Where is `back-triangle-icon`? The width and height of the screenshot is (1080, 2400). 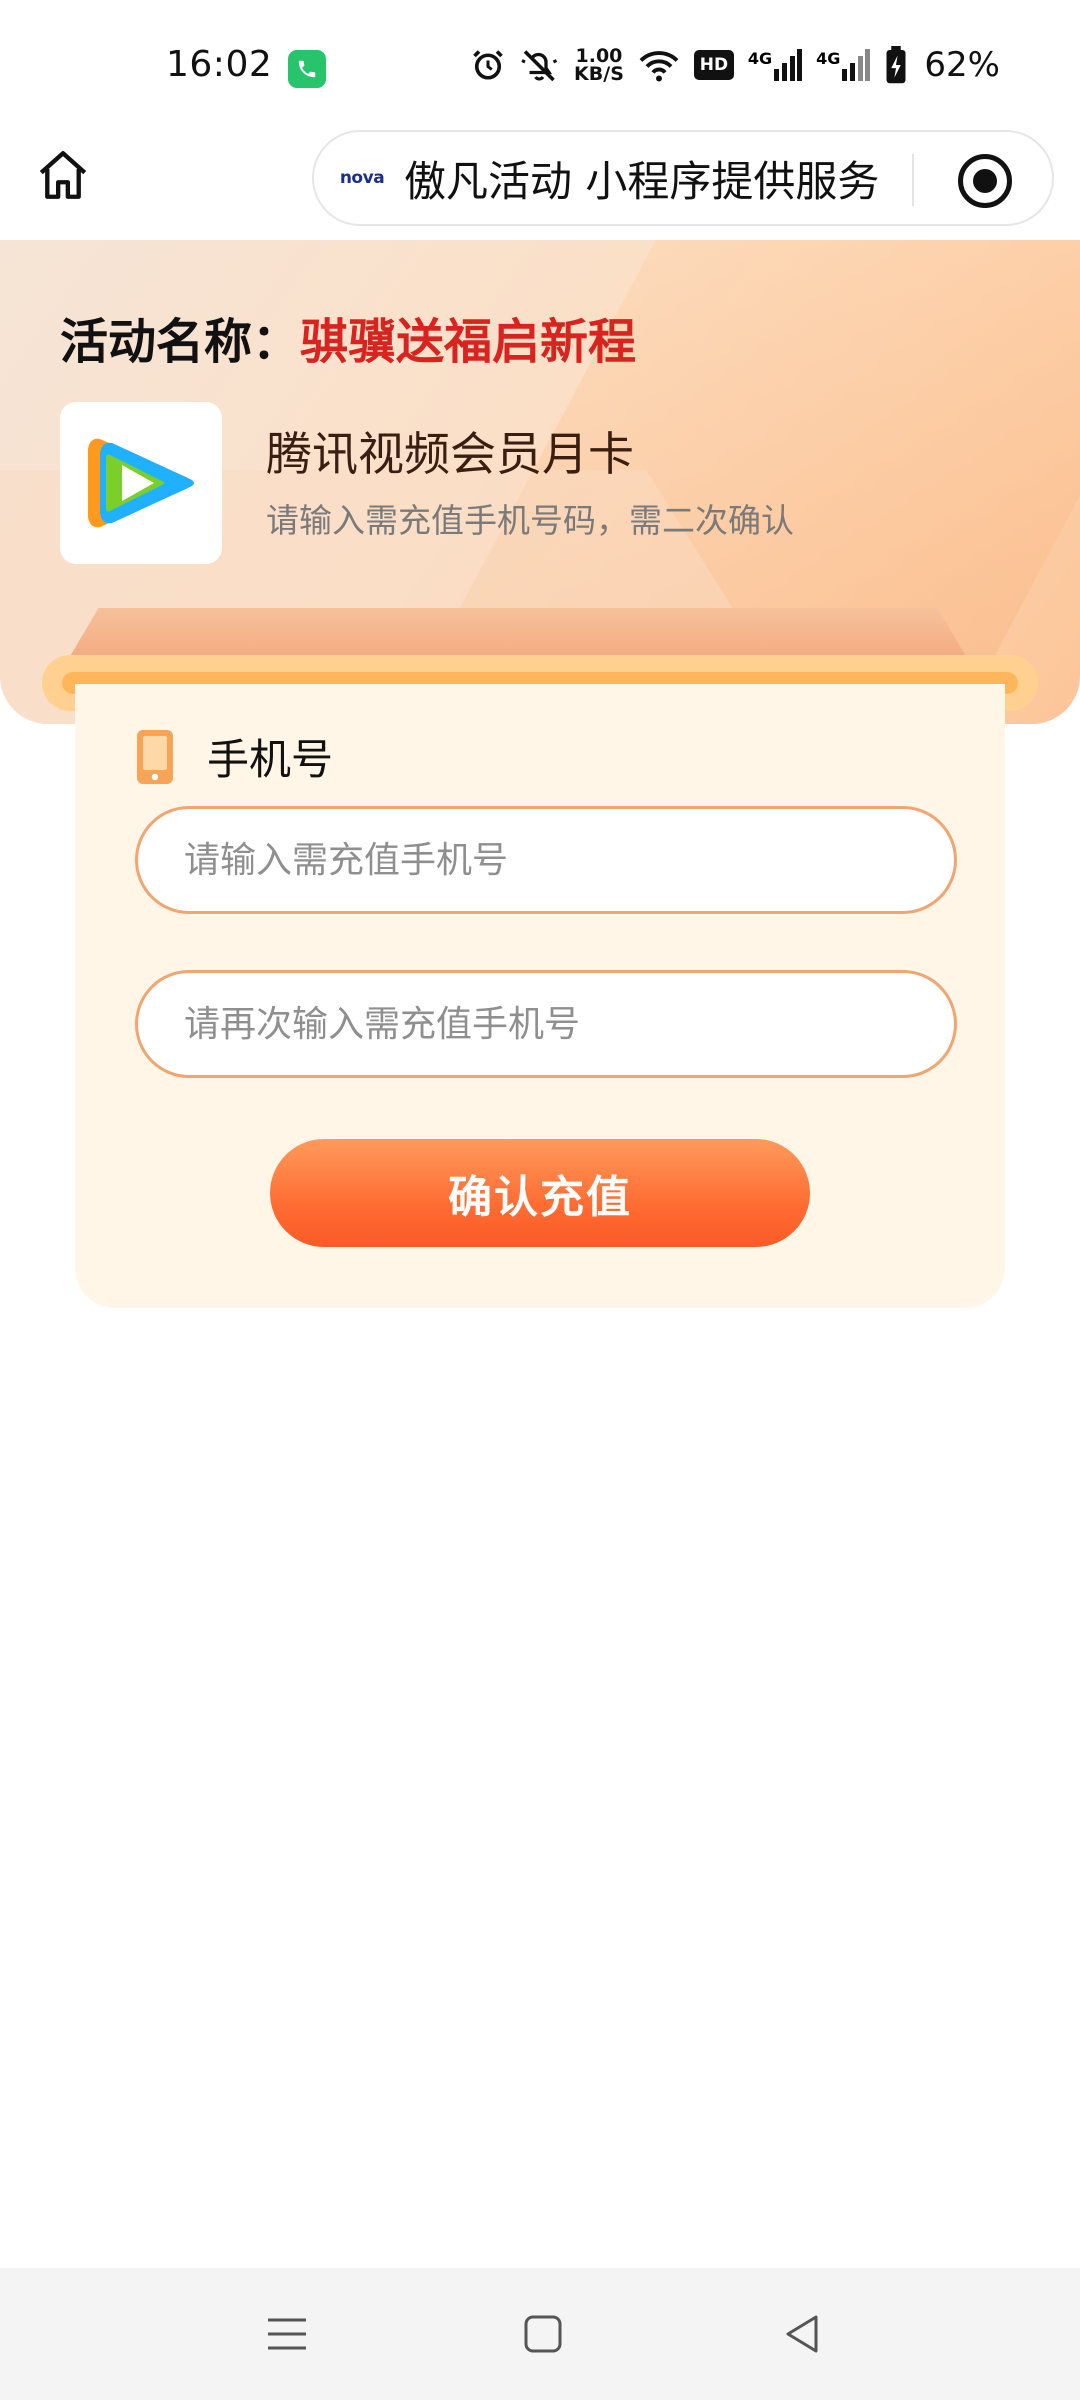
back-triangle-icon is located at coordinates (802, 2334).